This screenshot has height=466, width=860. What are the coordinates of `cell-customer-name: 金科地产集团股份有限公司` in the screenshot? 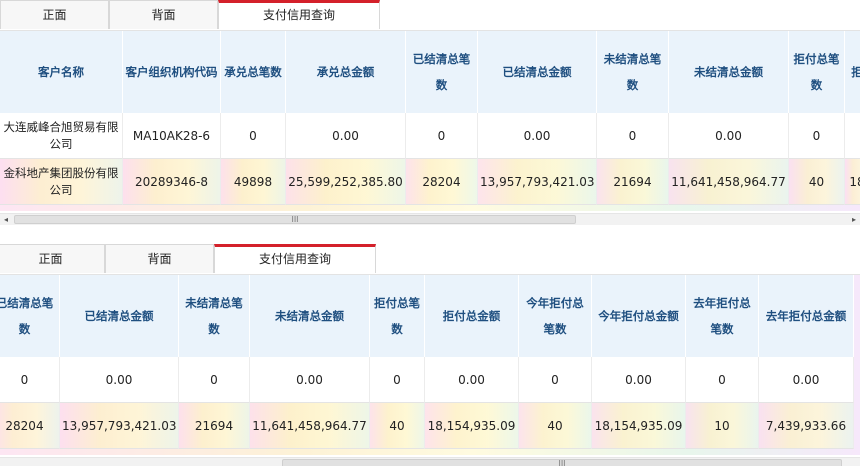 It's located at (61, 182).